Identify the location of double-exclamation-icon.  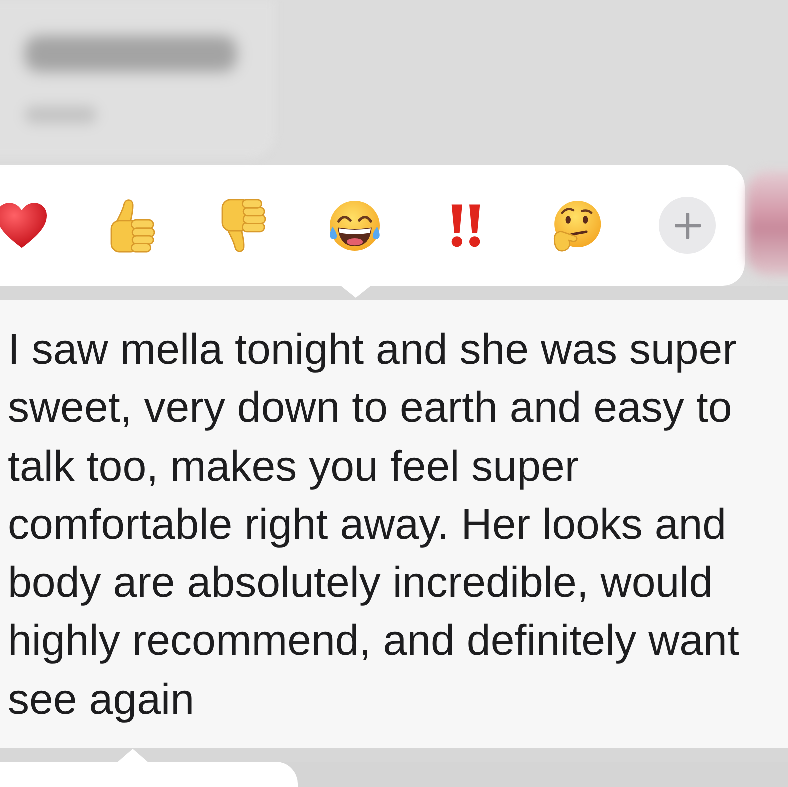
(466, 225).